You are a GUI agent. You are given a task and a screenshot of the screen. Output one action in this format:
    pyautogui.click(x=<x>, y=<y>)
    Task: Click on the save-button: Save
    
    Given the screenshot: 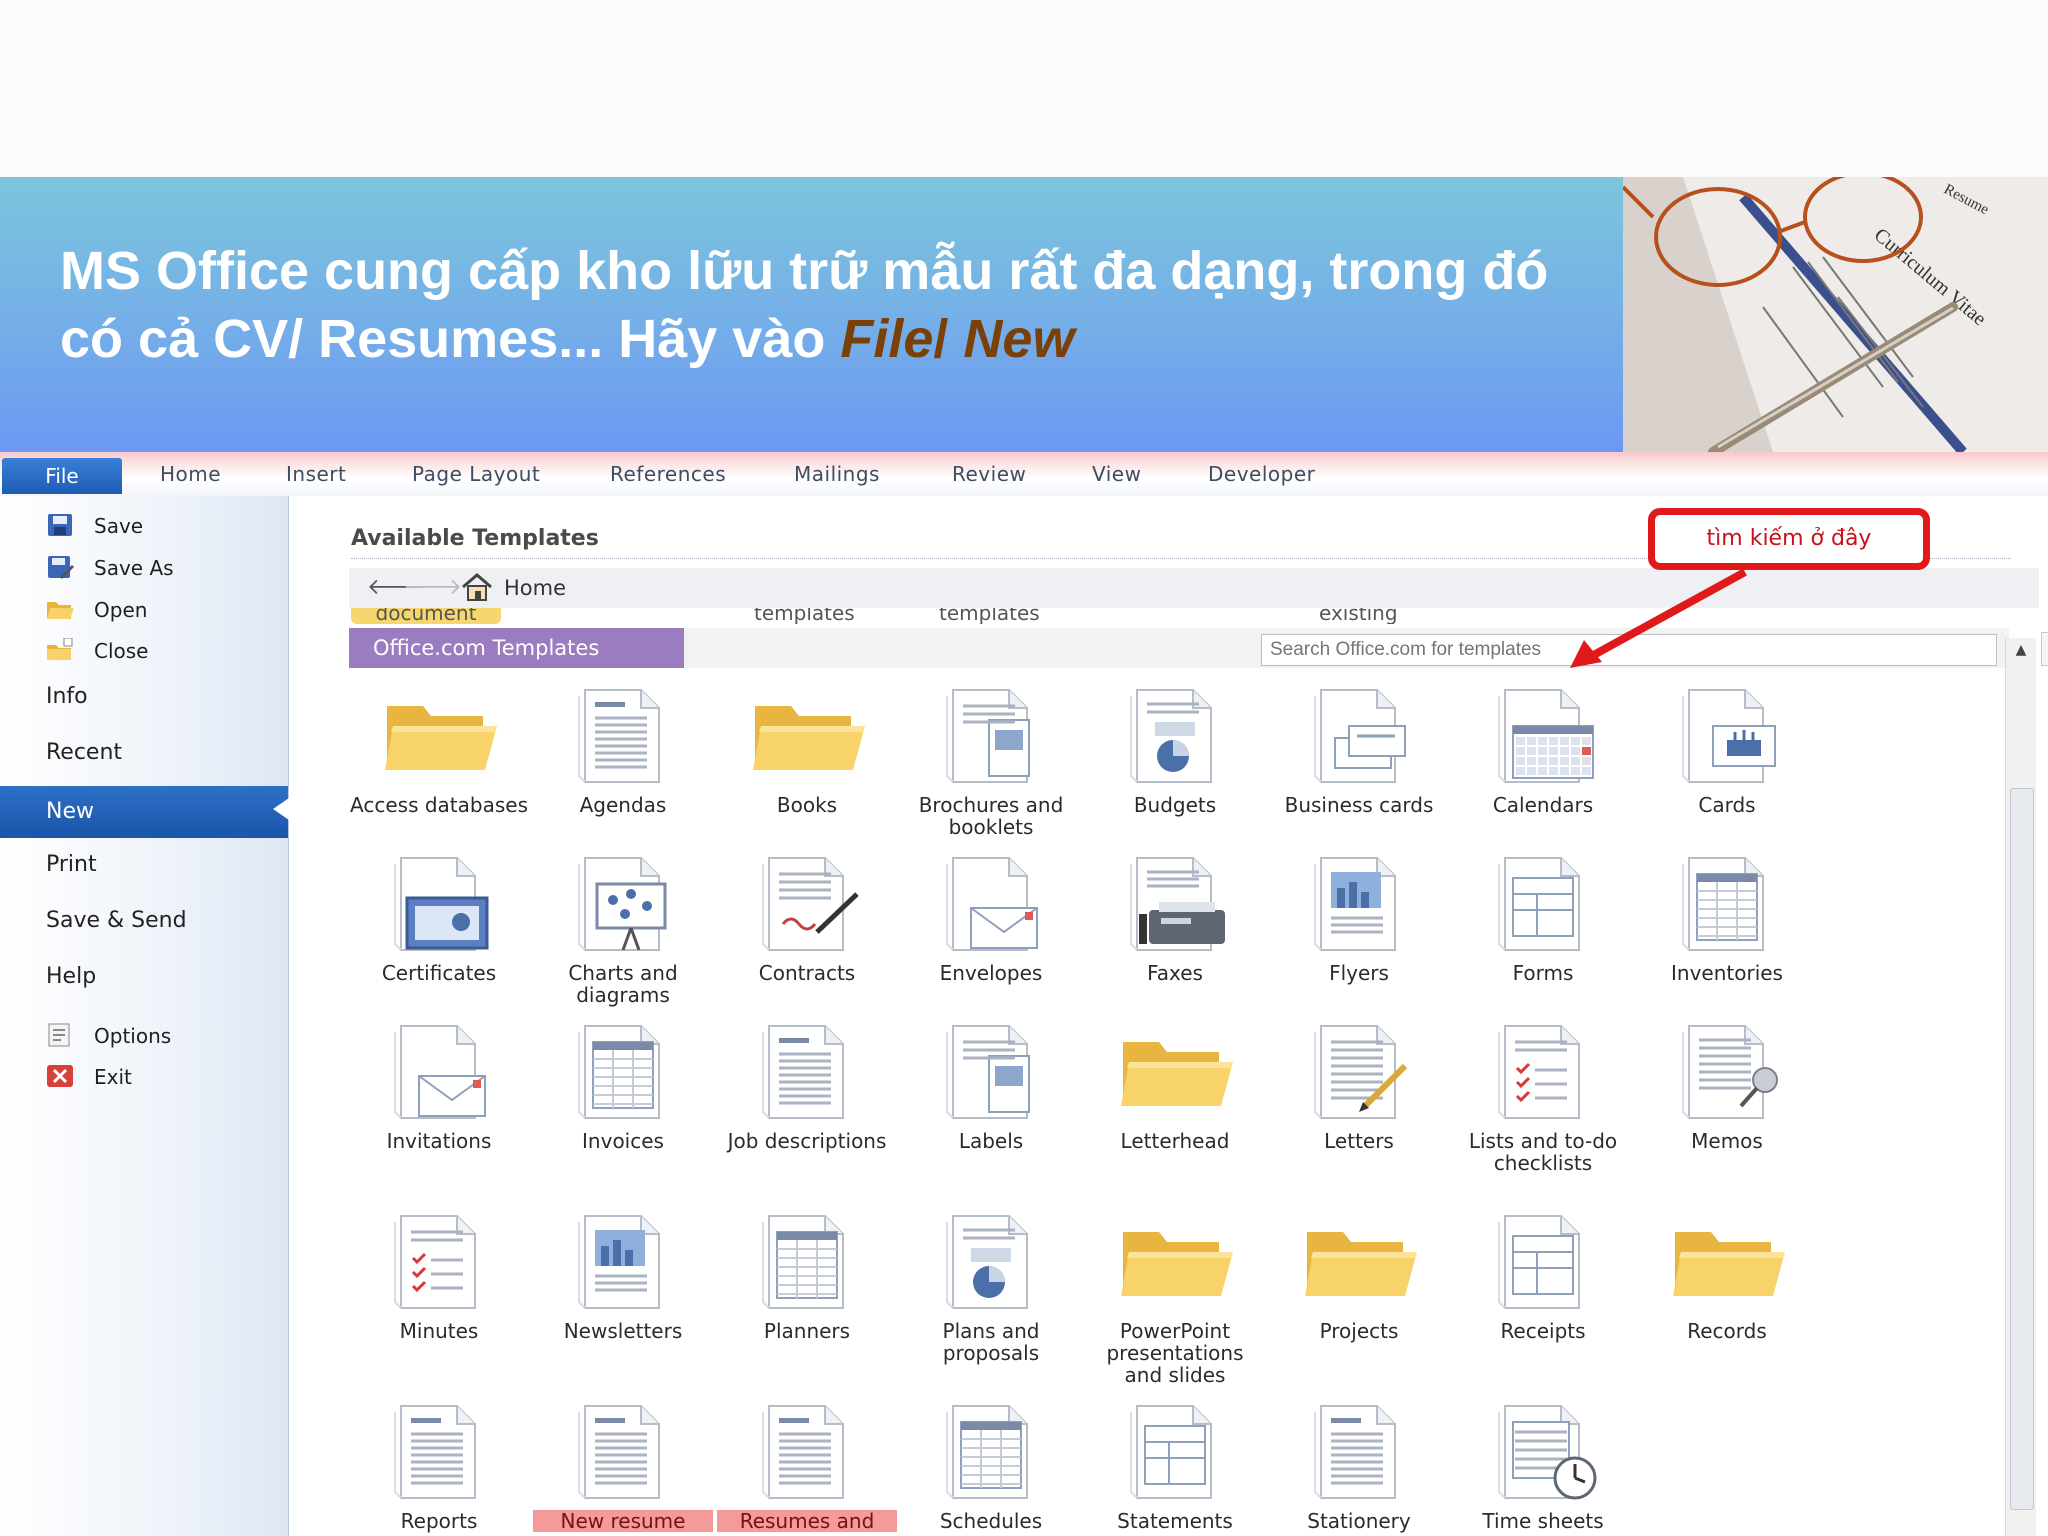 What is the action you would take?
    pyautogui.click(x=144, y=526)
    